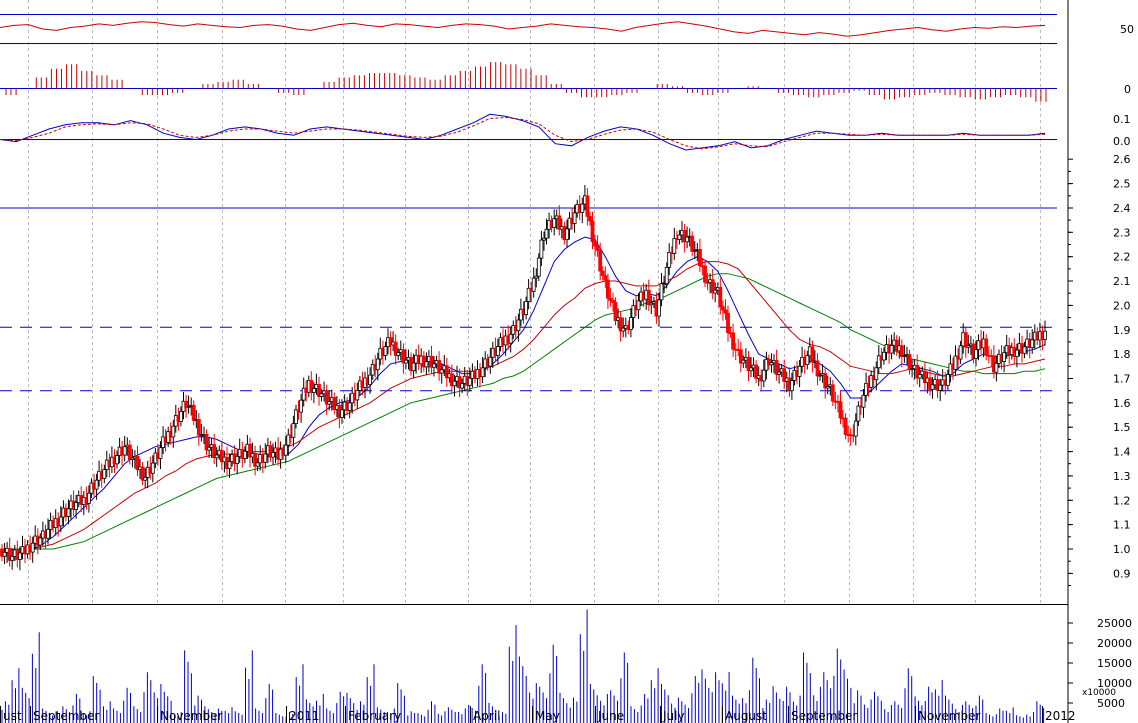 The width and height of the screenshot is (1138, 723). What do you see at coordinates (1122, 305) in the screenshot?
I see `price-tick-label: 2.0` at bounding box center [1122, 305].